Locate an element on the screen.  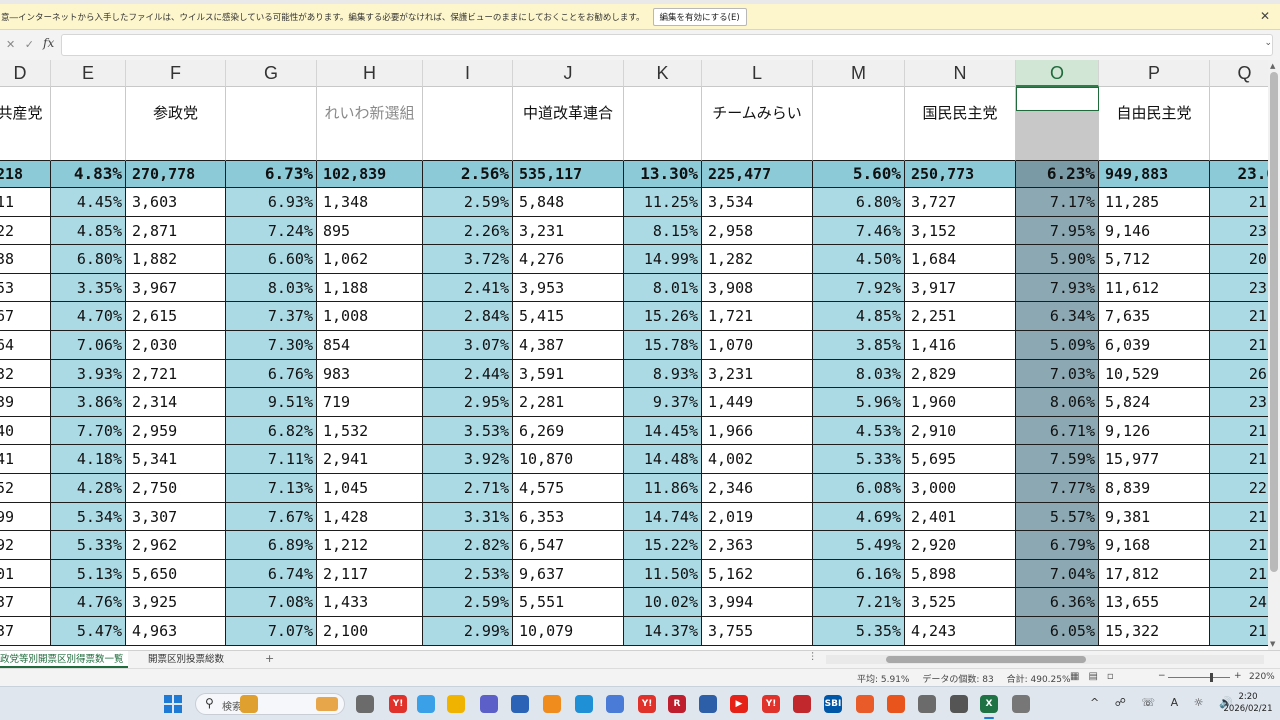
active-cell is located at coordinates (1057, 99).